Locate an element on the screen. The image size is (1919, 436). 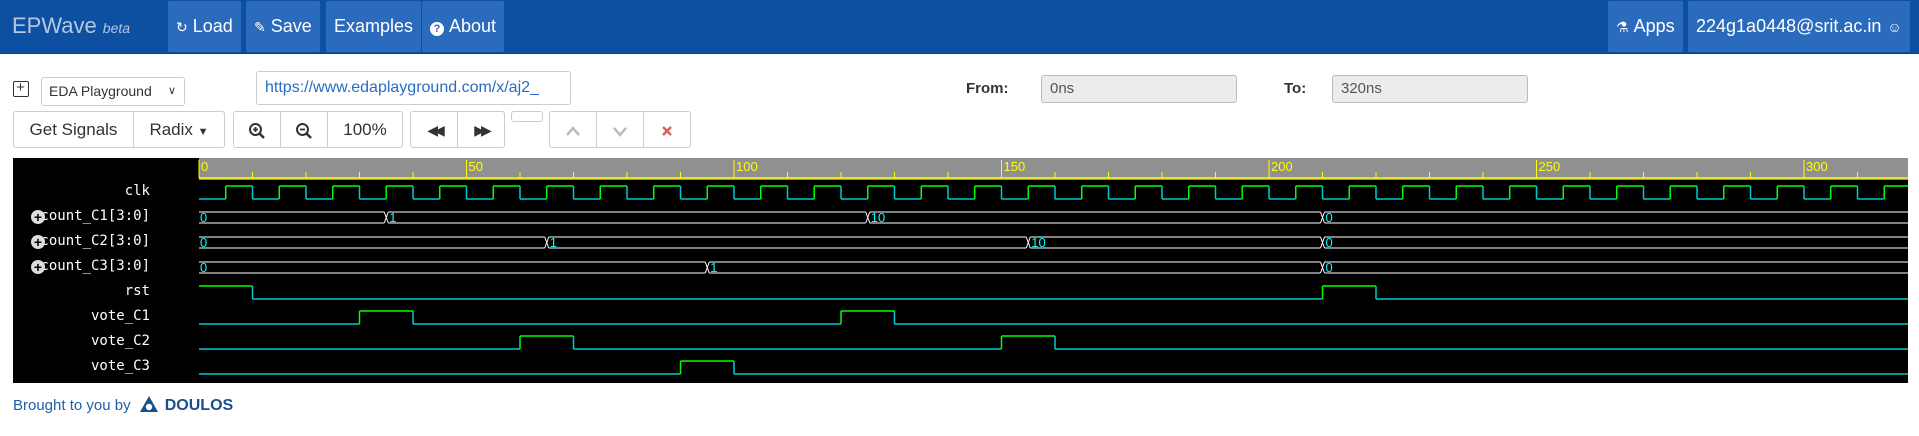
brand-name: EPWave is located at coordinates (54, 25).